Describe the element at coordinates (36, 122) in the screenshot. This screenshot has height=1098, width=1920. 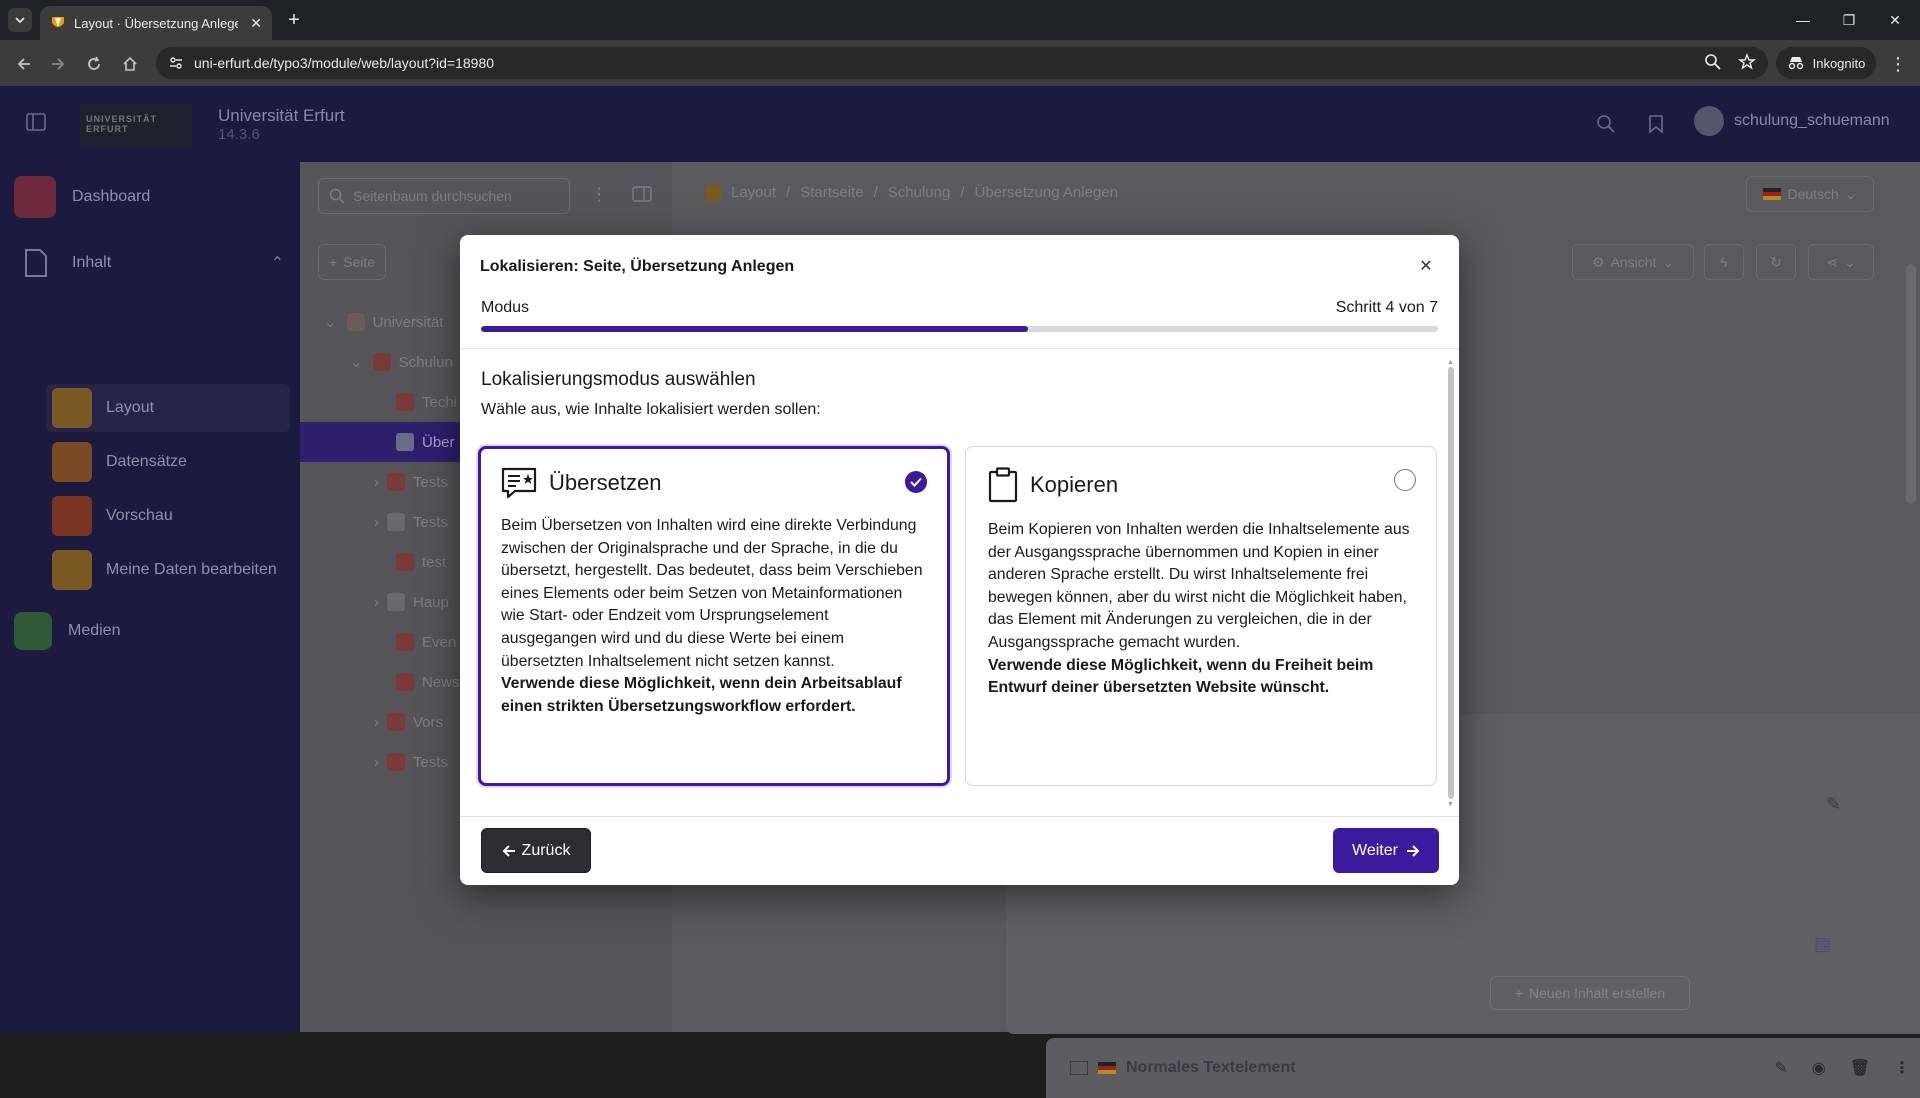
I see `sidebar-toggle-icon` at that location.